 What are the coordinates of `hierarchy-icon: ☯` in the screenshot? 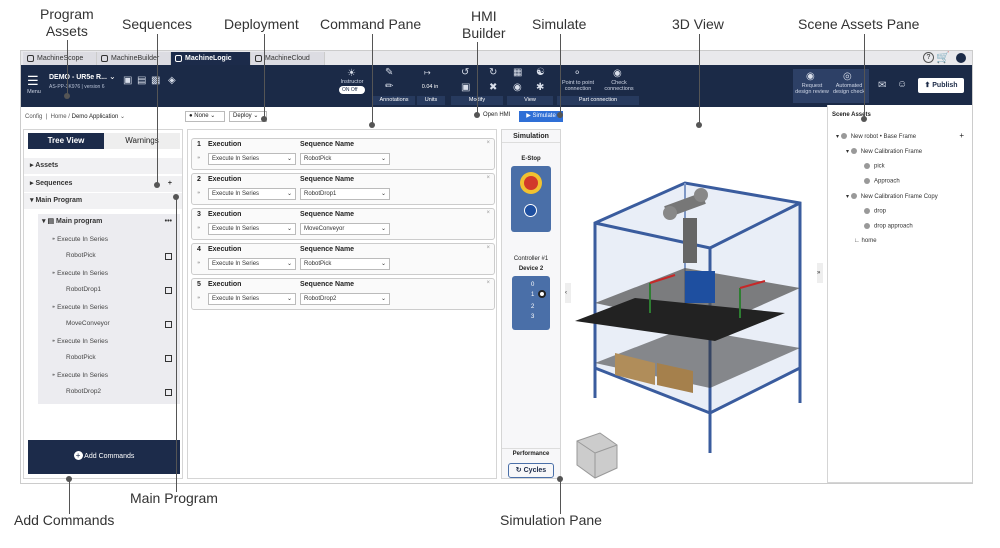 It's located at (540, 72).